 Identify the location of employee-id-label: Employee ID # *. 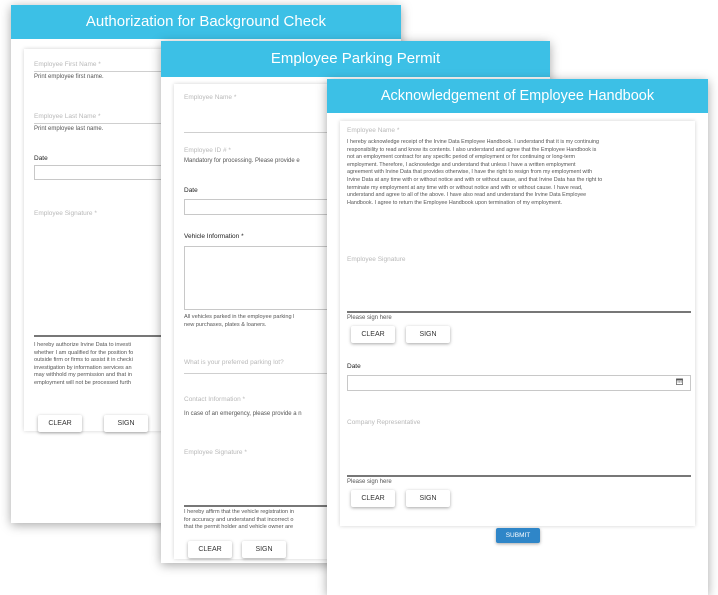
(207, 150).